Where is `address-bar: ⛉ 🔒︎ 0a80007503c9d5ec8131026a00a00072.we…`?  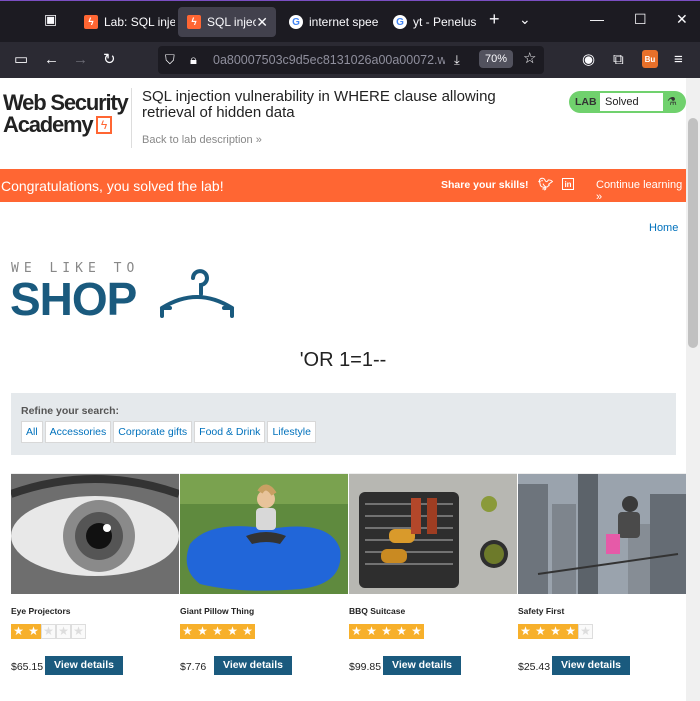 address-bar: ⛉ 🔒︎ 0a80007503c9d5ec8131026a00a00072.we… is located at coordinates (351, 60).